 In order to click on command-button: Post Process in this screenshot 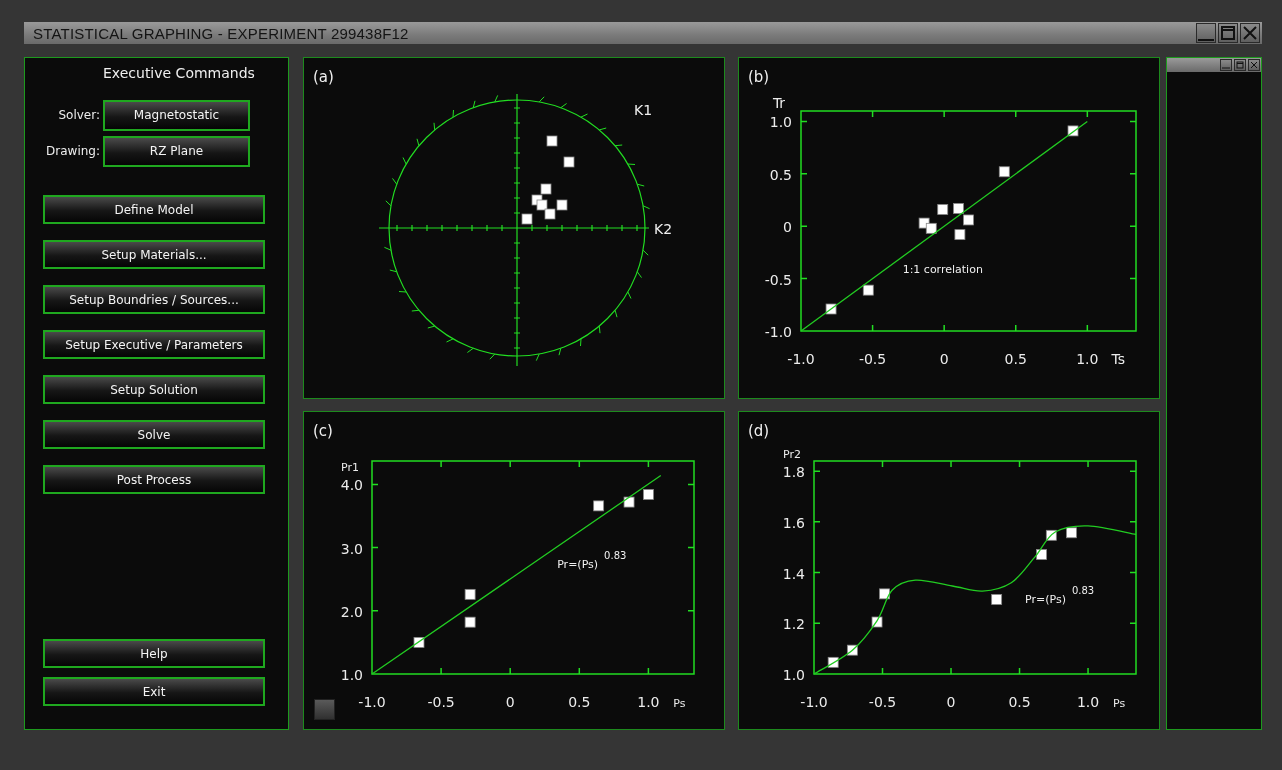, I will do `click(154, 479)`.